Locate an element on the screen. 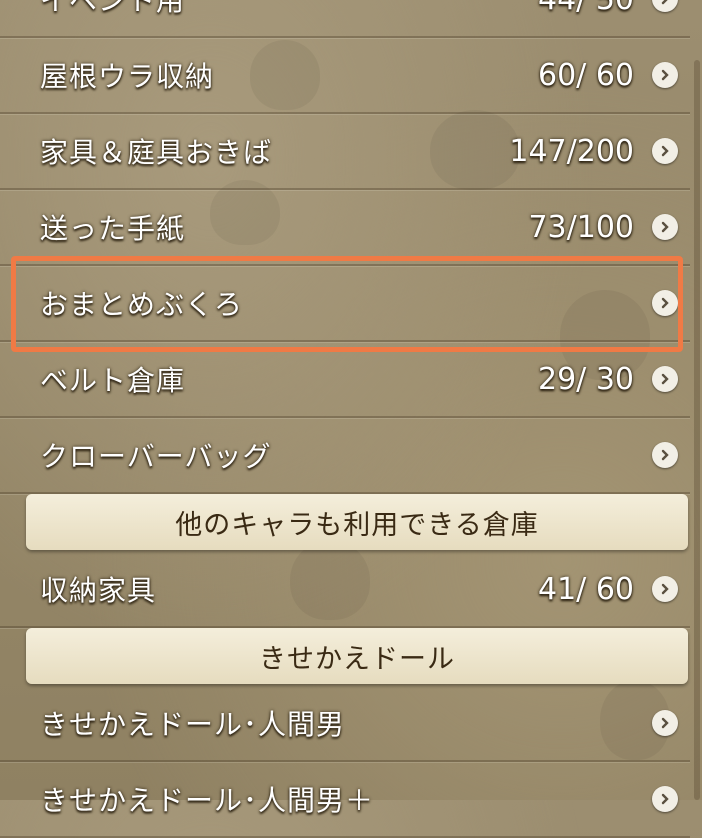  list-item-label: イベント用 is located at coordinates (113, 8).